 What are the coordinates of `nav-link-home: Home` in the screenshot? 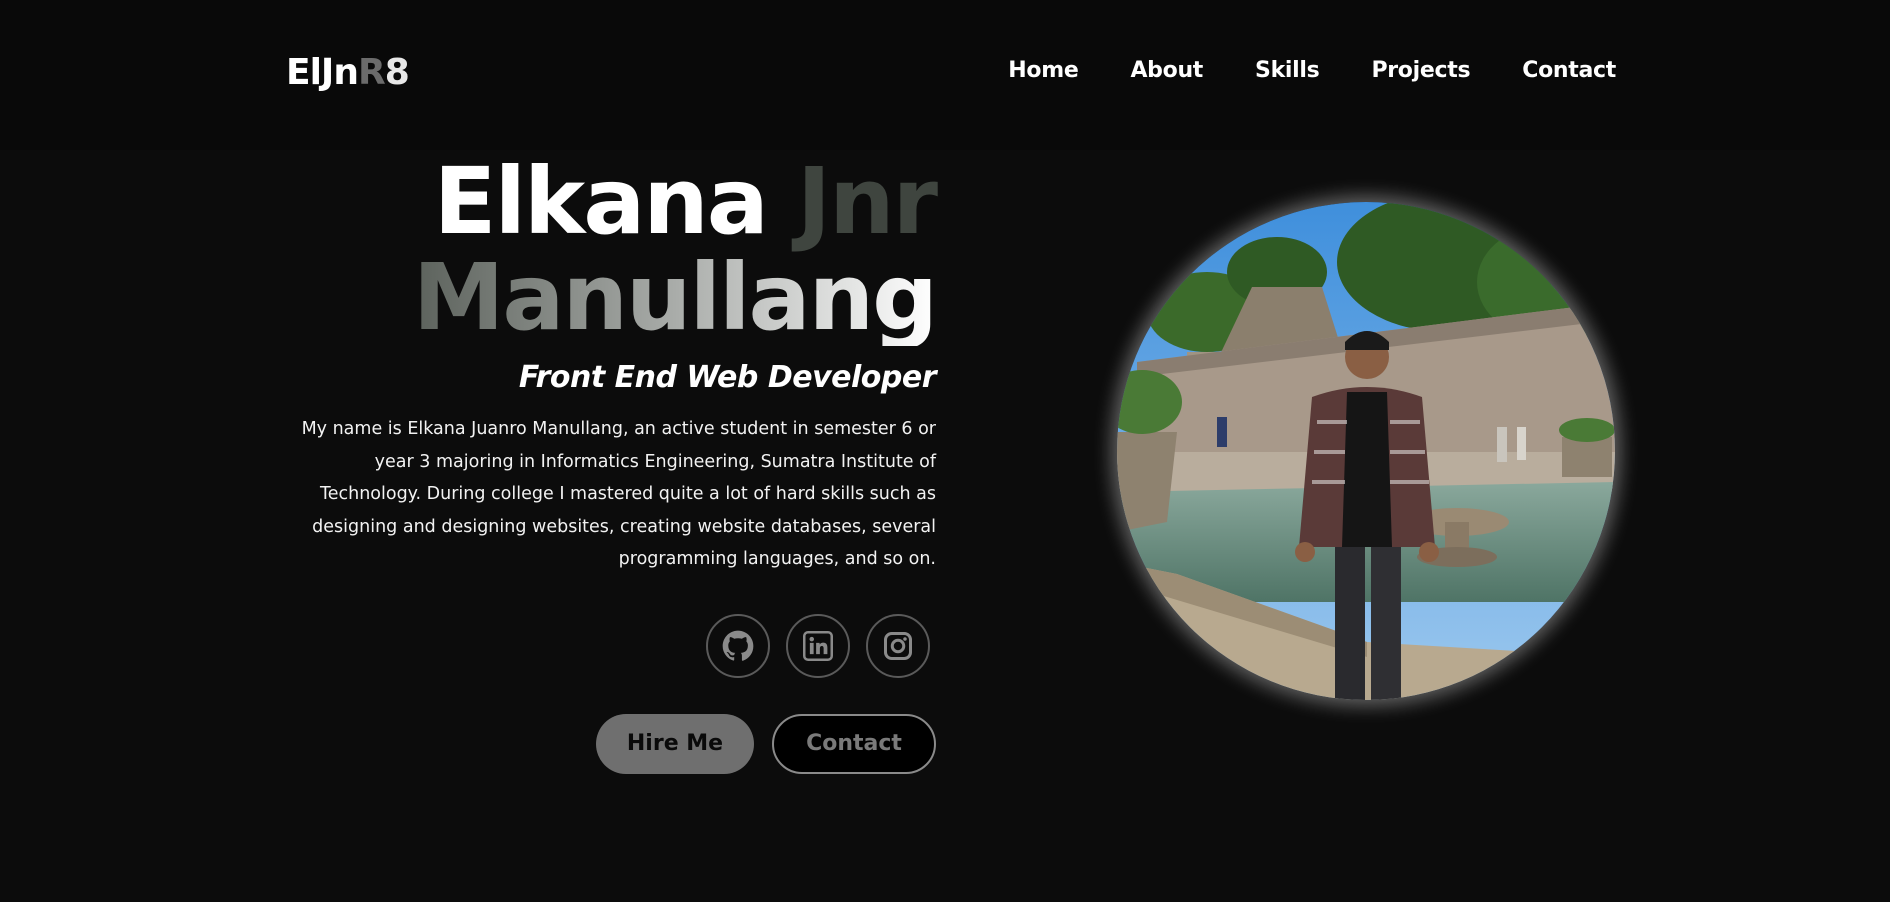 It's located at (1043, 70).